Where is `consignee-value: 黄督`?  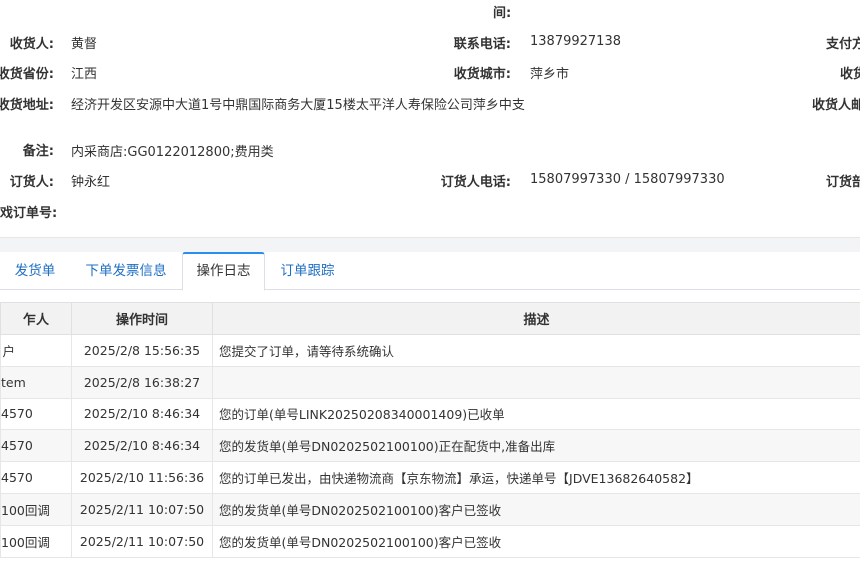 consignee-value: 黄督 is located at coordinates (84, 44).